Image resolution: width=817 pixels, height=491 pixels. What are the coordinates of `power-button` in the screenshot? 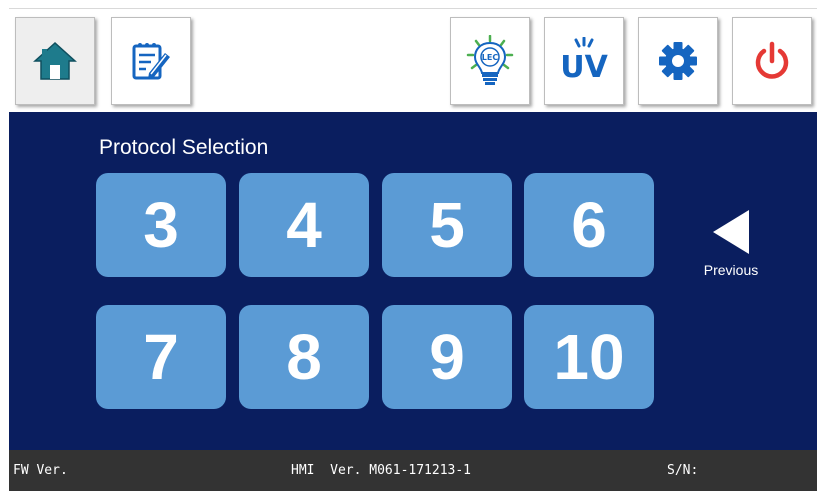 It's located at (772, 61).